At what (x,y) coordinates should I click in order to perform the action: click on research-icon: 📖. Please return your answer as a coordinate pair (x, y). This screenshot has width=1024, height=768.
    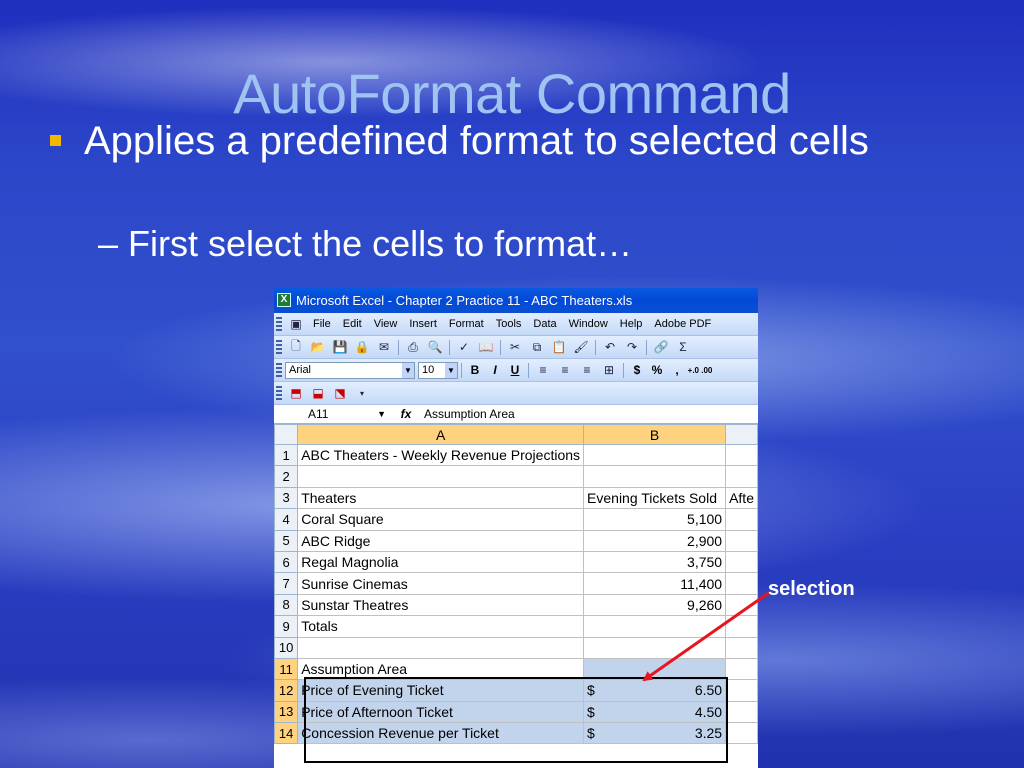
    Looking at the image, I should click on (486, 347).